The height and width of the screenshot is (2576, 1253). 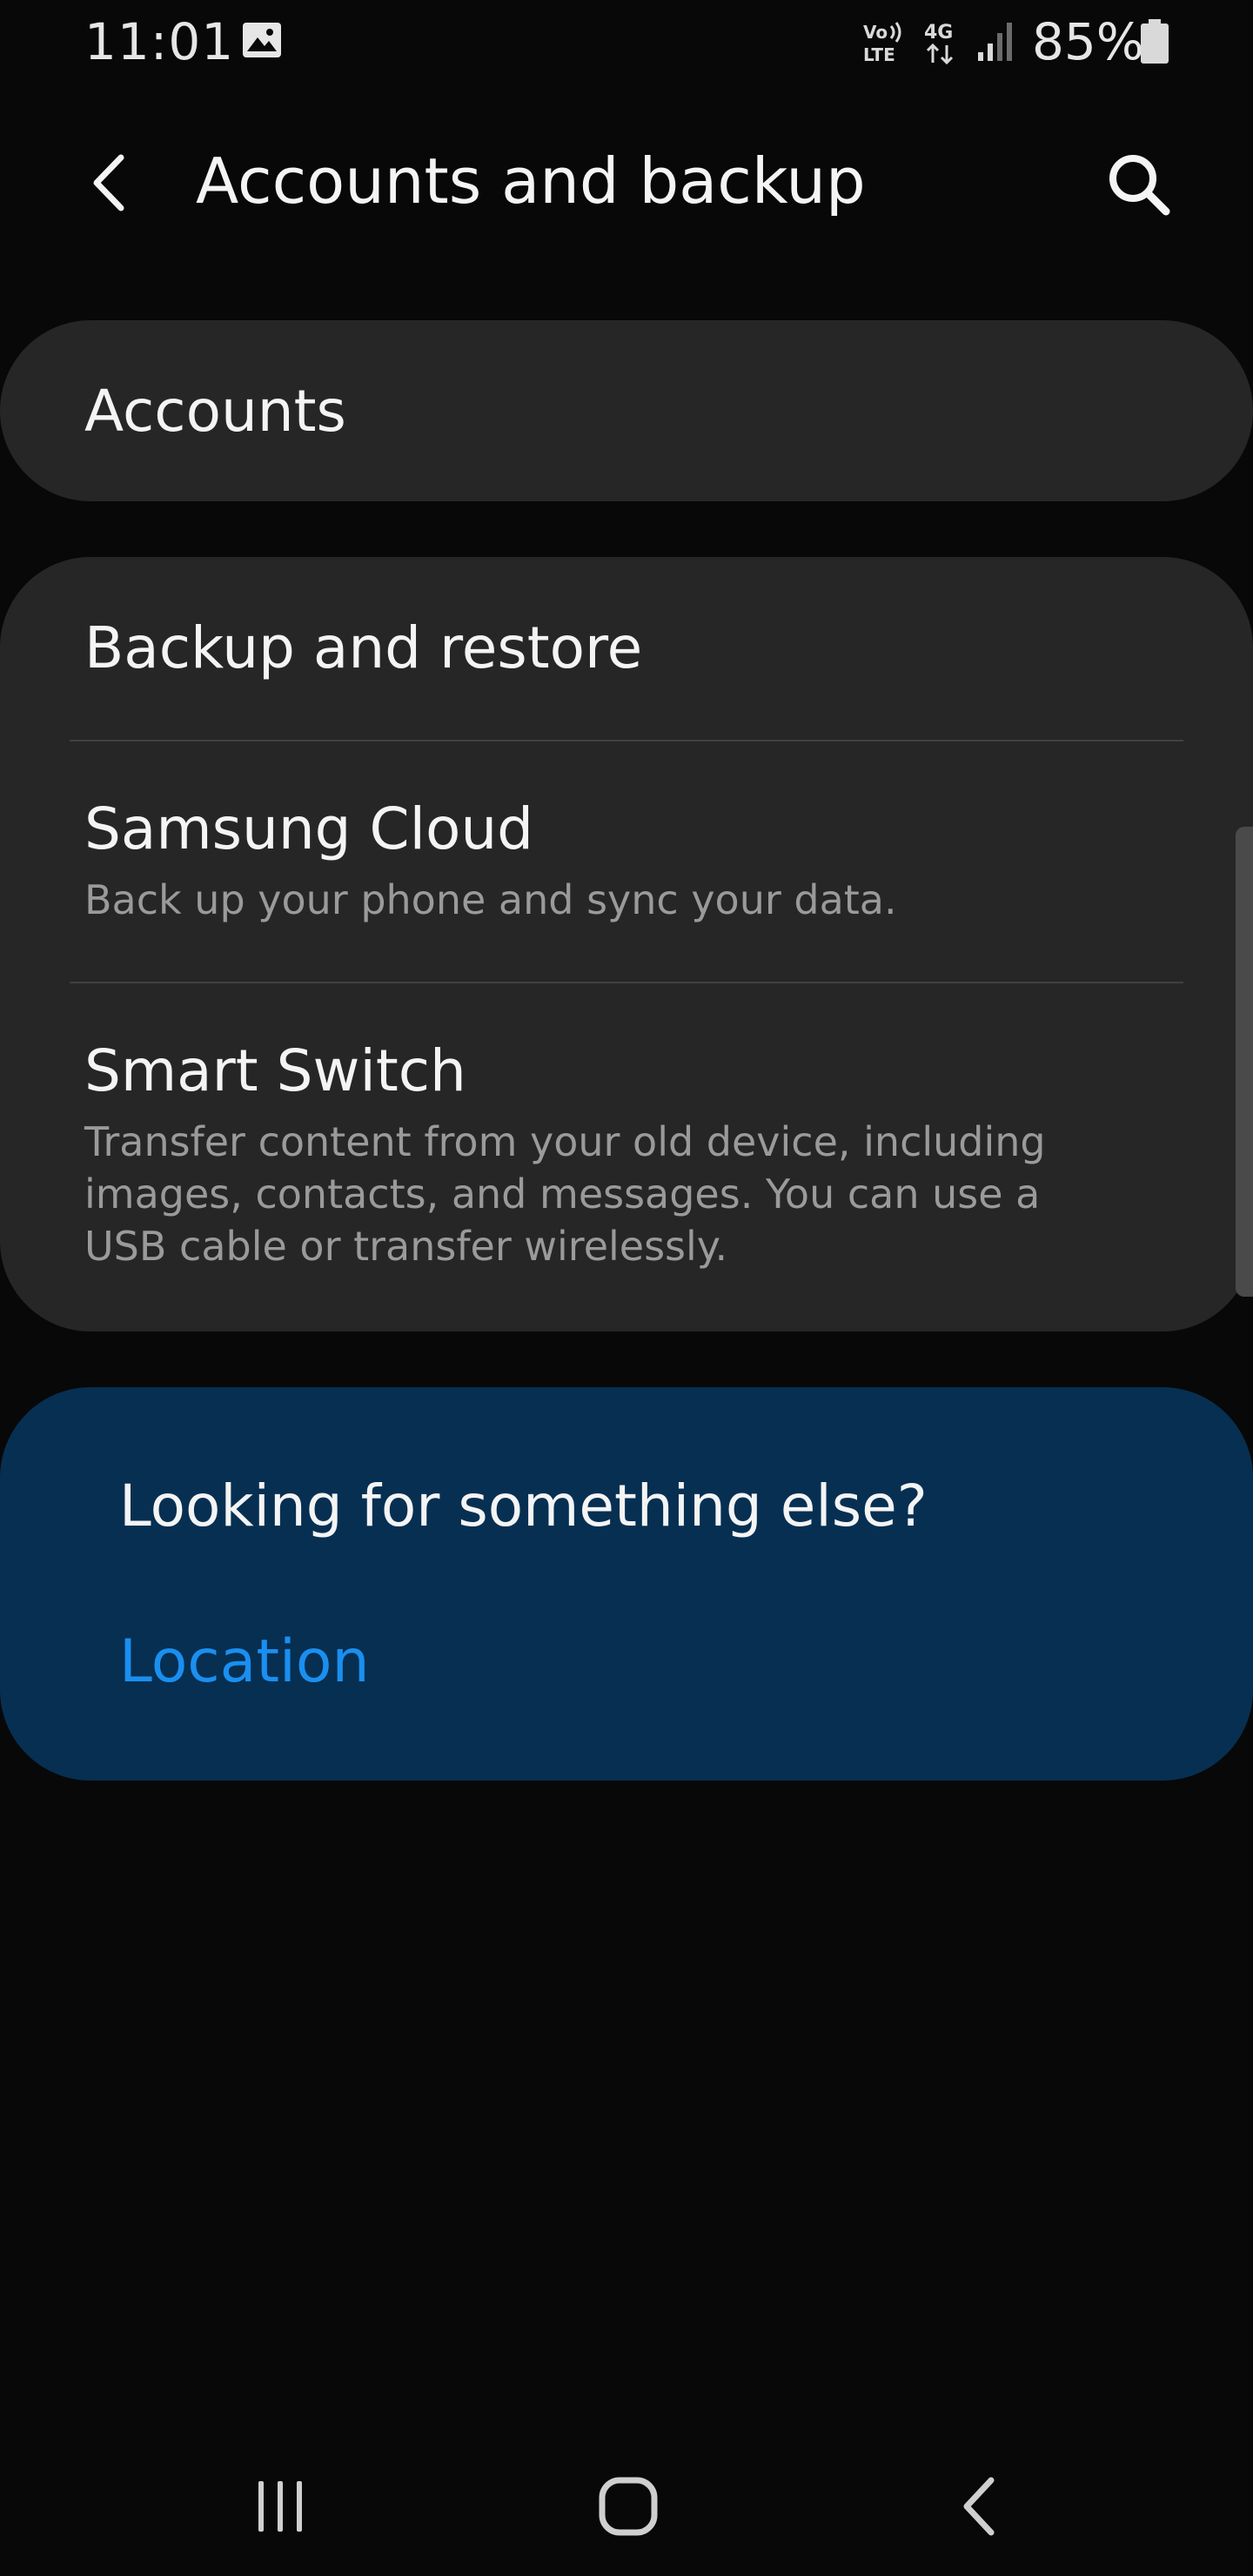 I want to click on accounts-card: Accounts, so click(x=626, y=411).